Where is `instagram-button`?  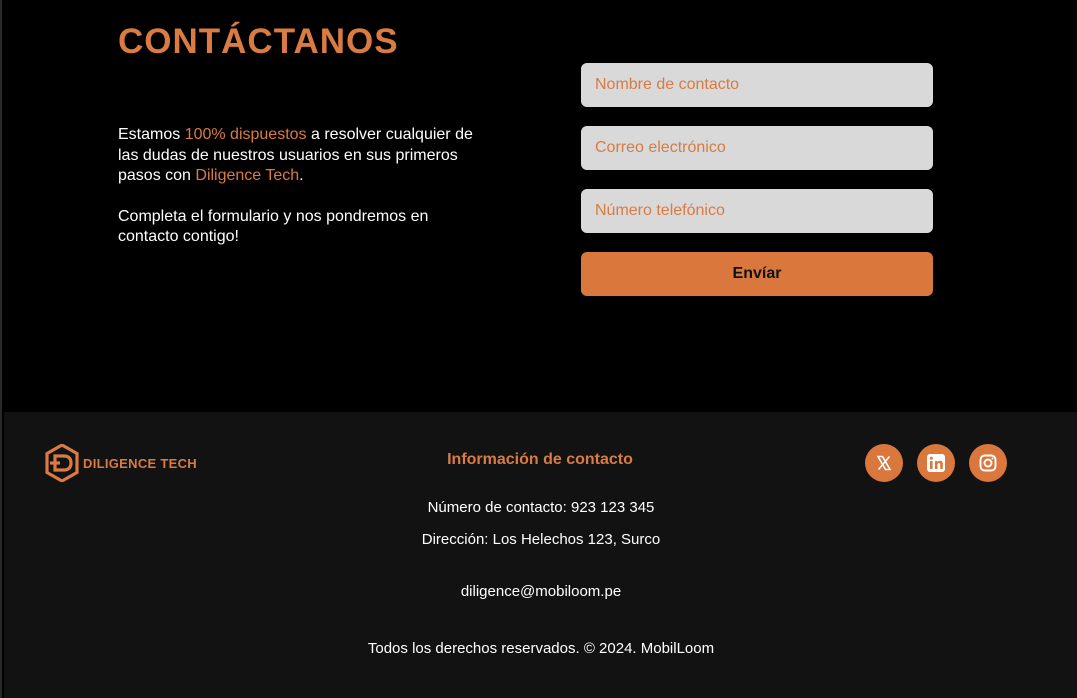 instagram-button is located at coordinates (988, 463).